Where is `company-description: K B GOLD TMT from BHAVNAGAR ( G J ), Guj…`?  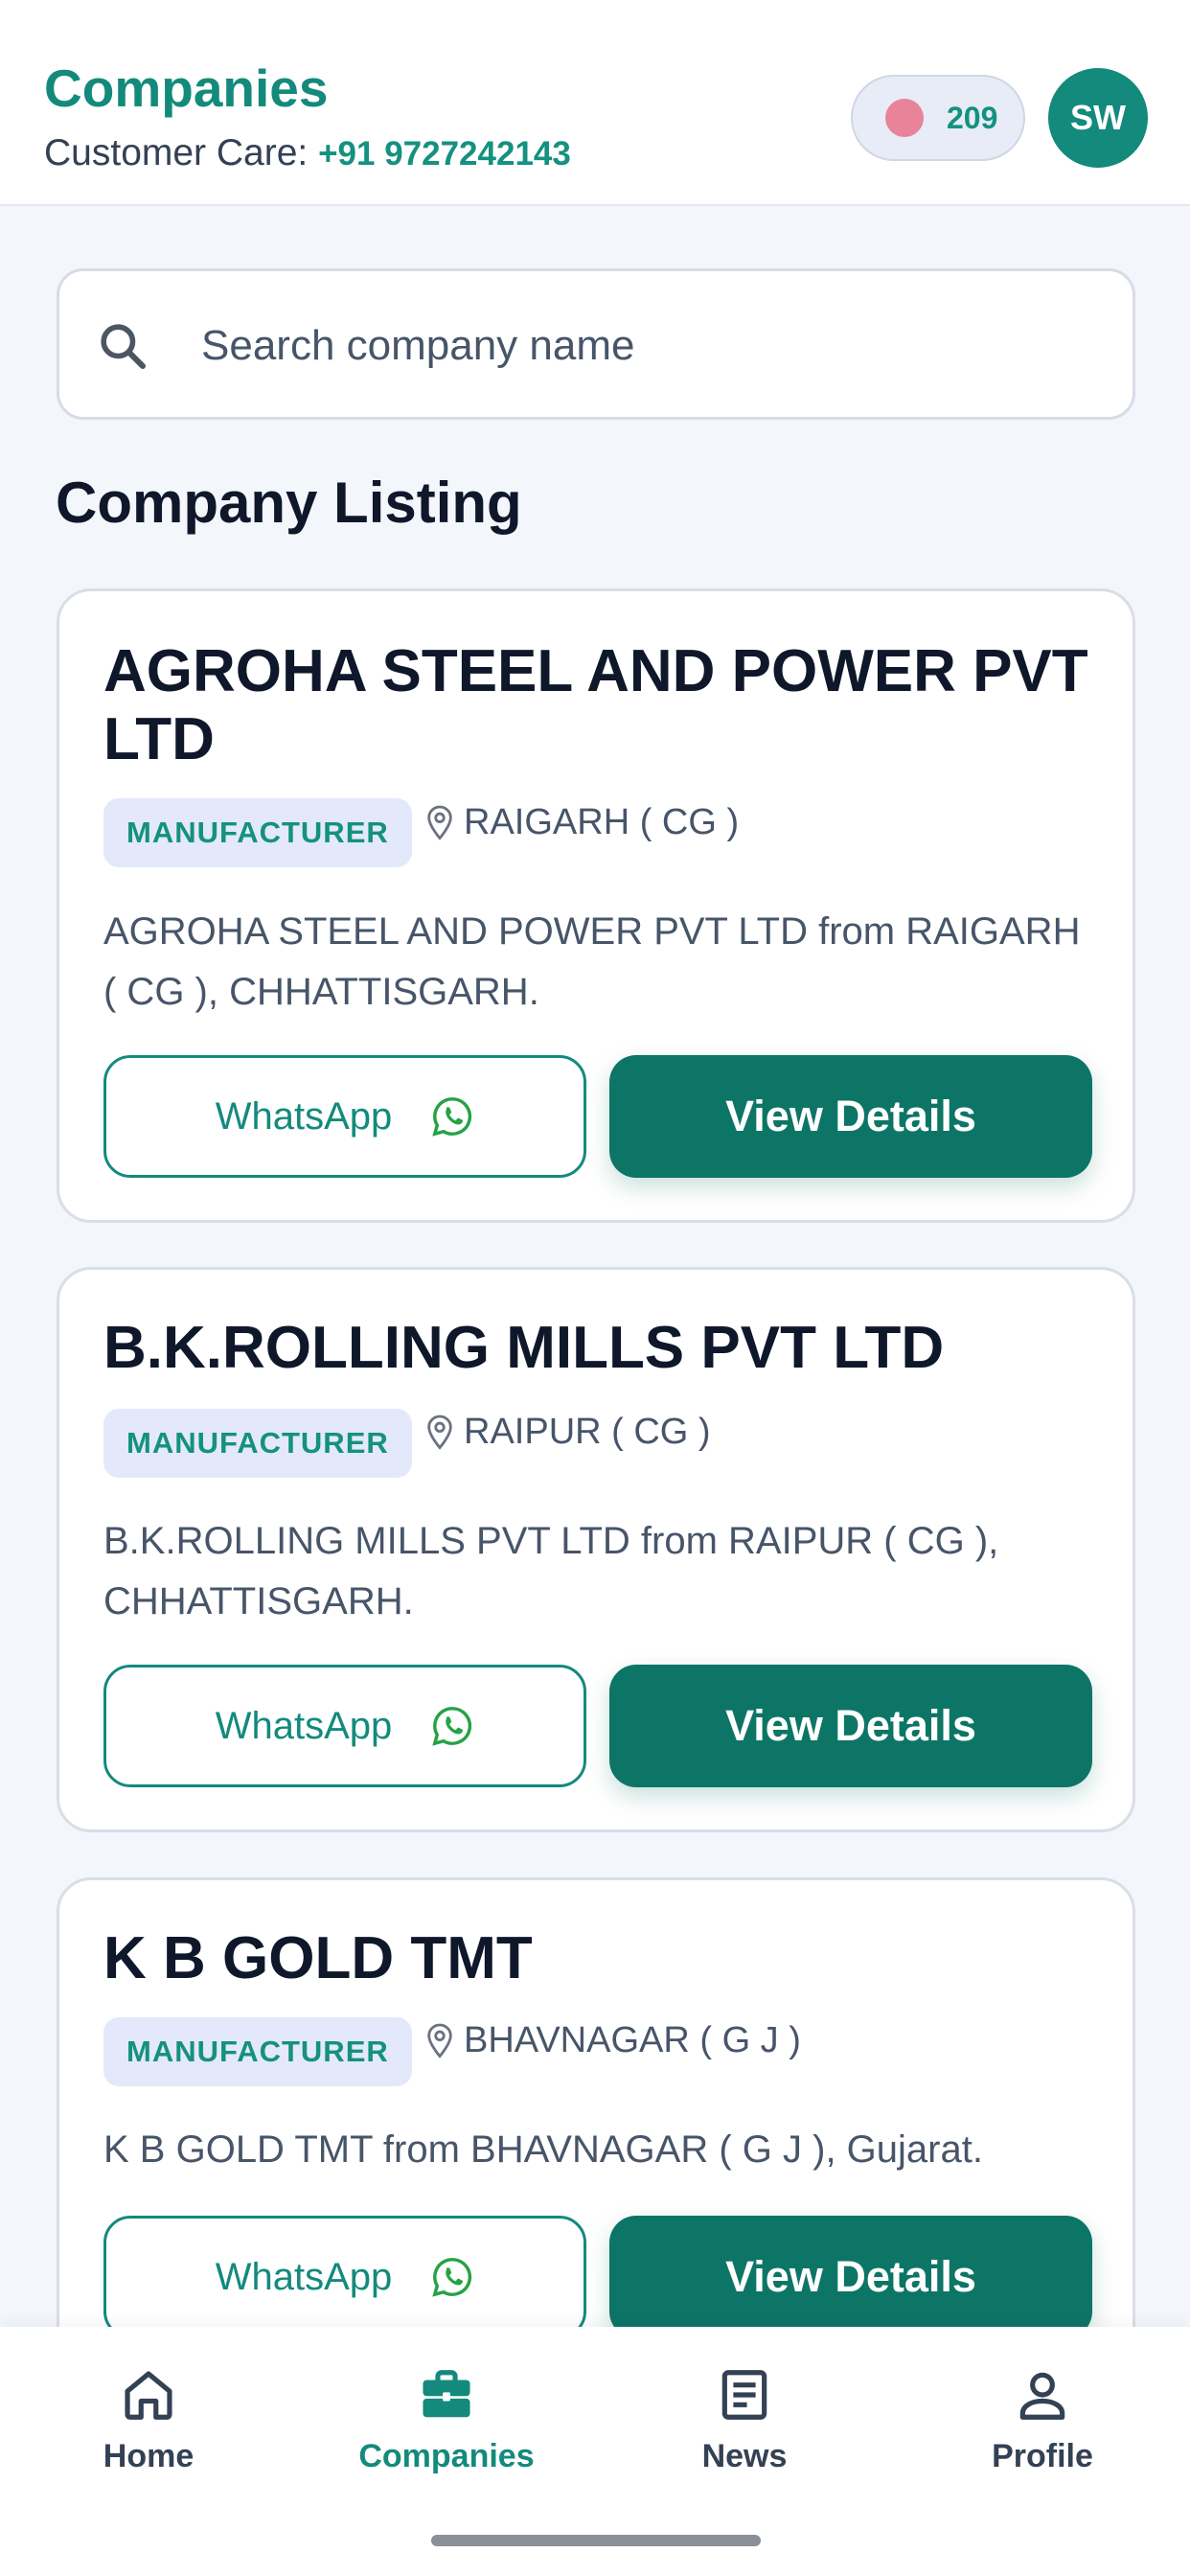
company-description: K B GOLD TMT from BHAVNAGAR ( G J ), Guj… is located at coordinates (543, 2149).